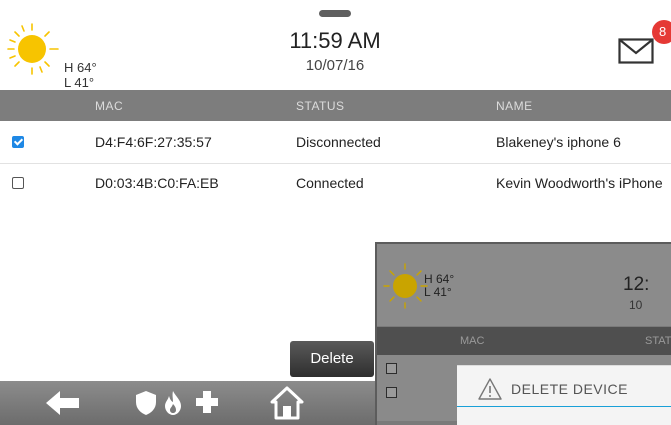  I want to click on back-button, so click(63, 405).